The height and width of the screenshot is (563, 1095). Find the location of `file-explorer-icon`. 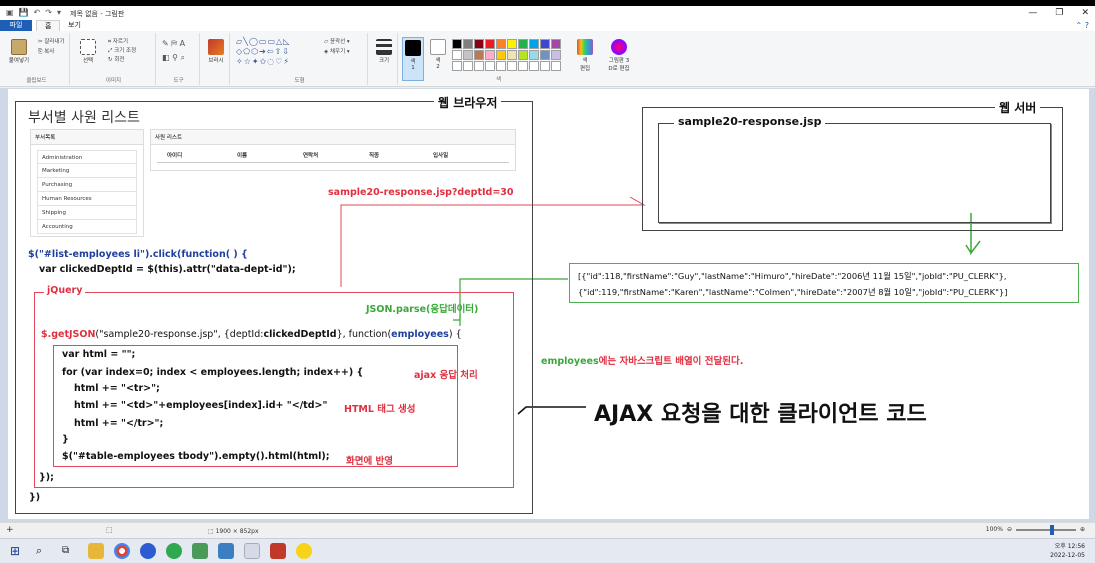

file-explorer-icon is located at coordinates (96, 551).